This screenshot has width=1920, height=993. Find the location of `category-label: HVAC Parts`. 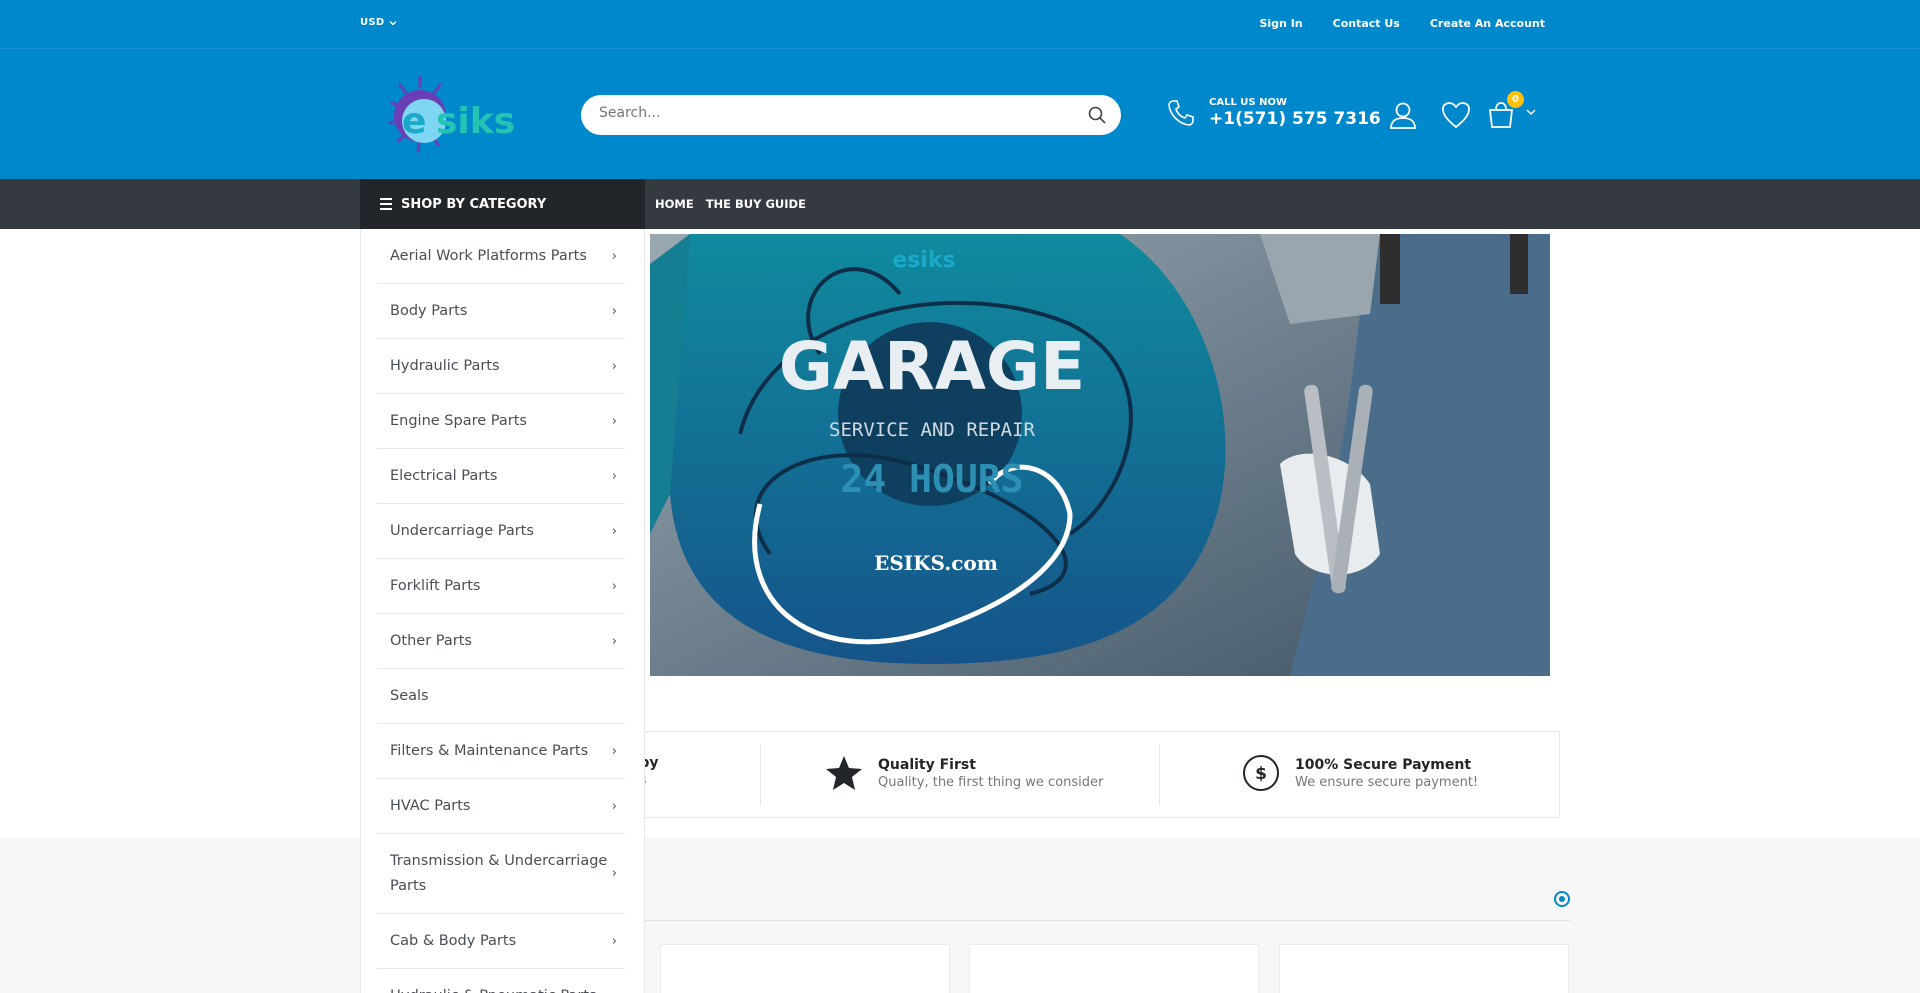

category-label: HVAC Parts is located at coordinates (430, 805).